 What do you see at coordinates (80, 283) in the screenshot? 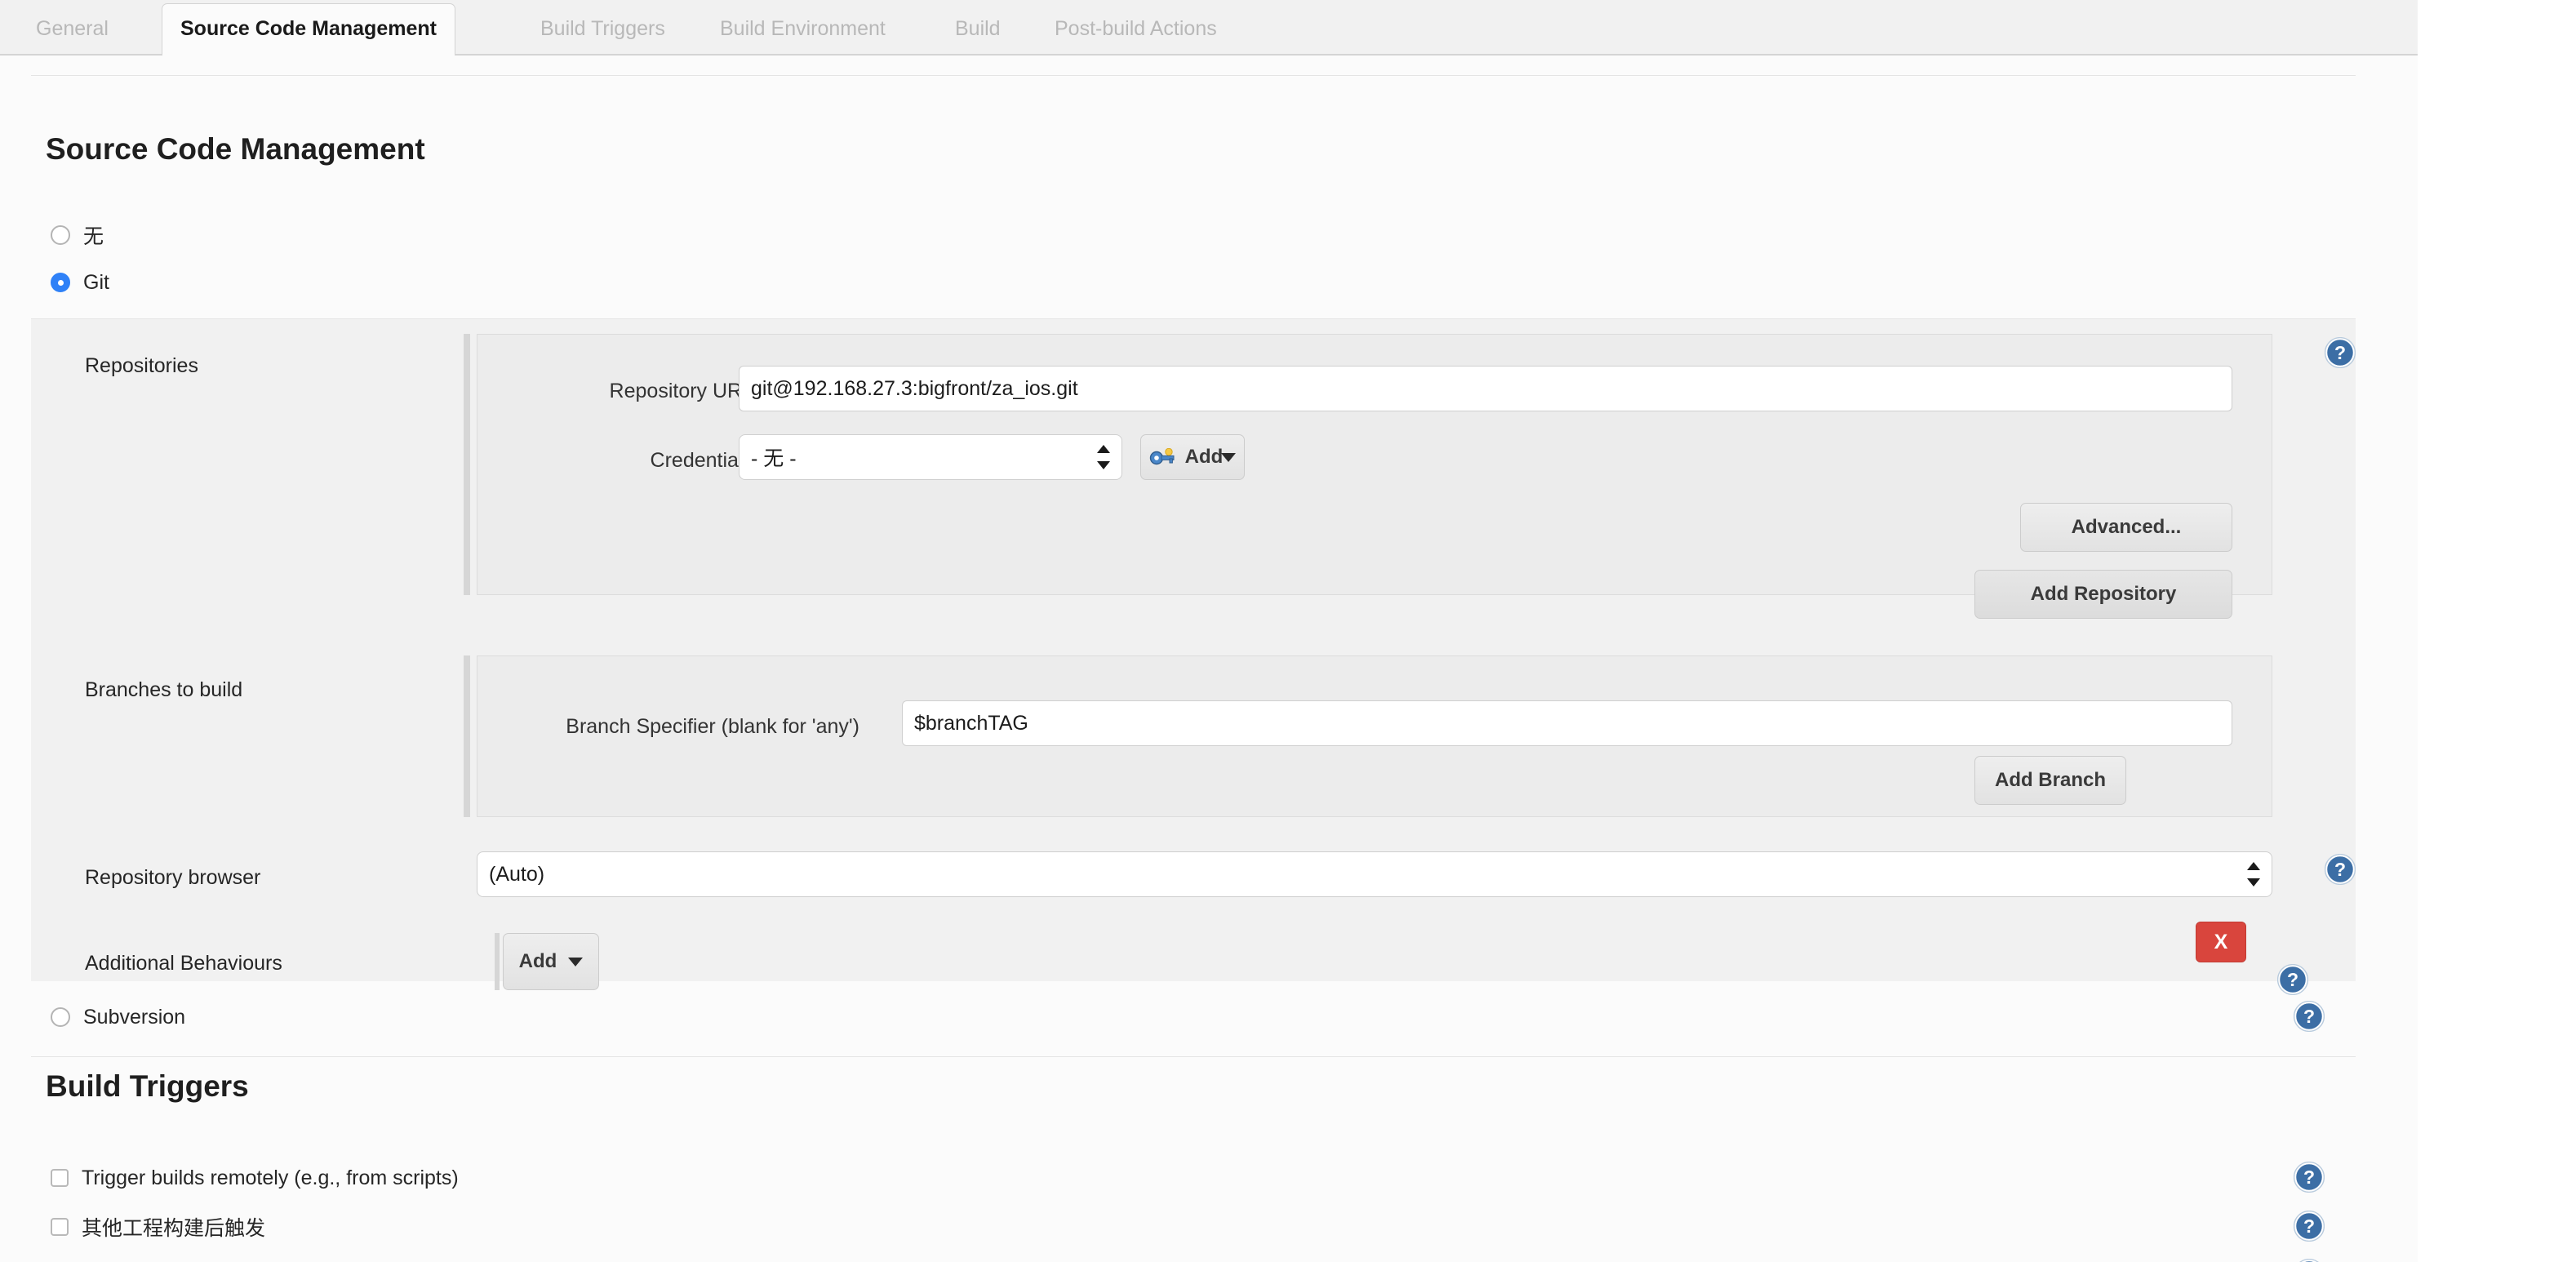
I see `scm-option-git: Git` at bounding box center [80, 283].